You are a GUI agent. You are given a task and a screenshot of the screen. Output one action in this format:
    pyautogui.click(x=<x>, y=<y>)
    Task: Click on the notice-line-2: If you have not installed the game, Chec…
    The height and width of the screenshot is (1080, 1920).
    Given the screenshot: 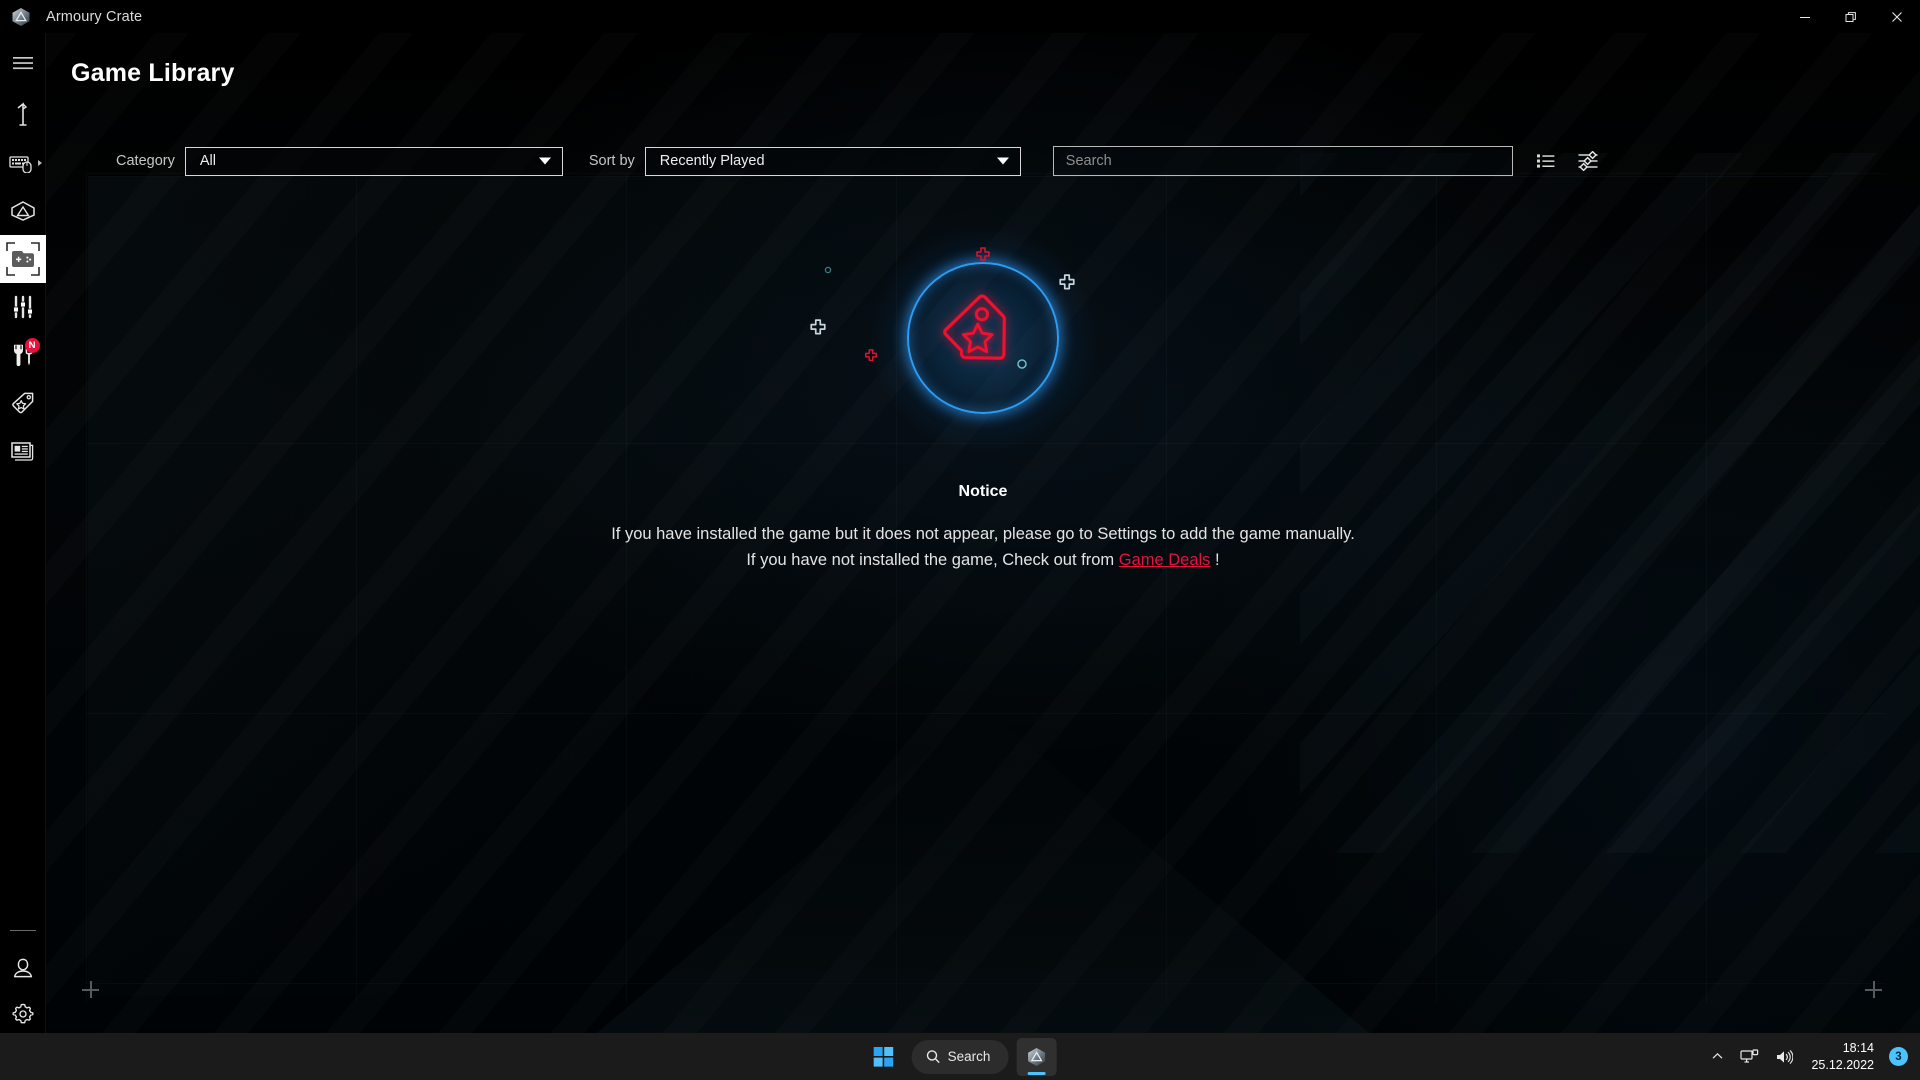 What is the action you would take?
    pyautogui.click(x=983, y=561)
    